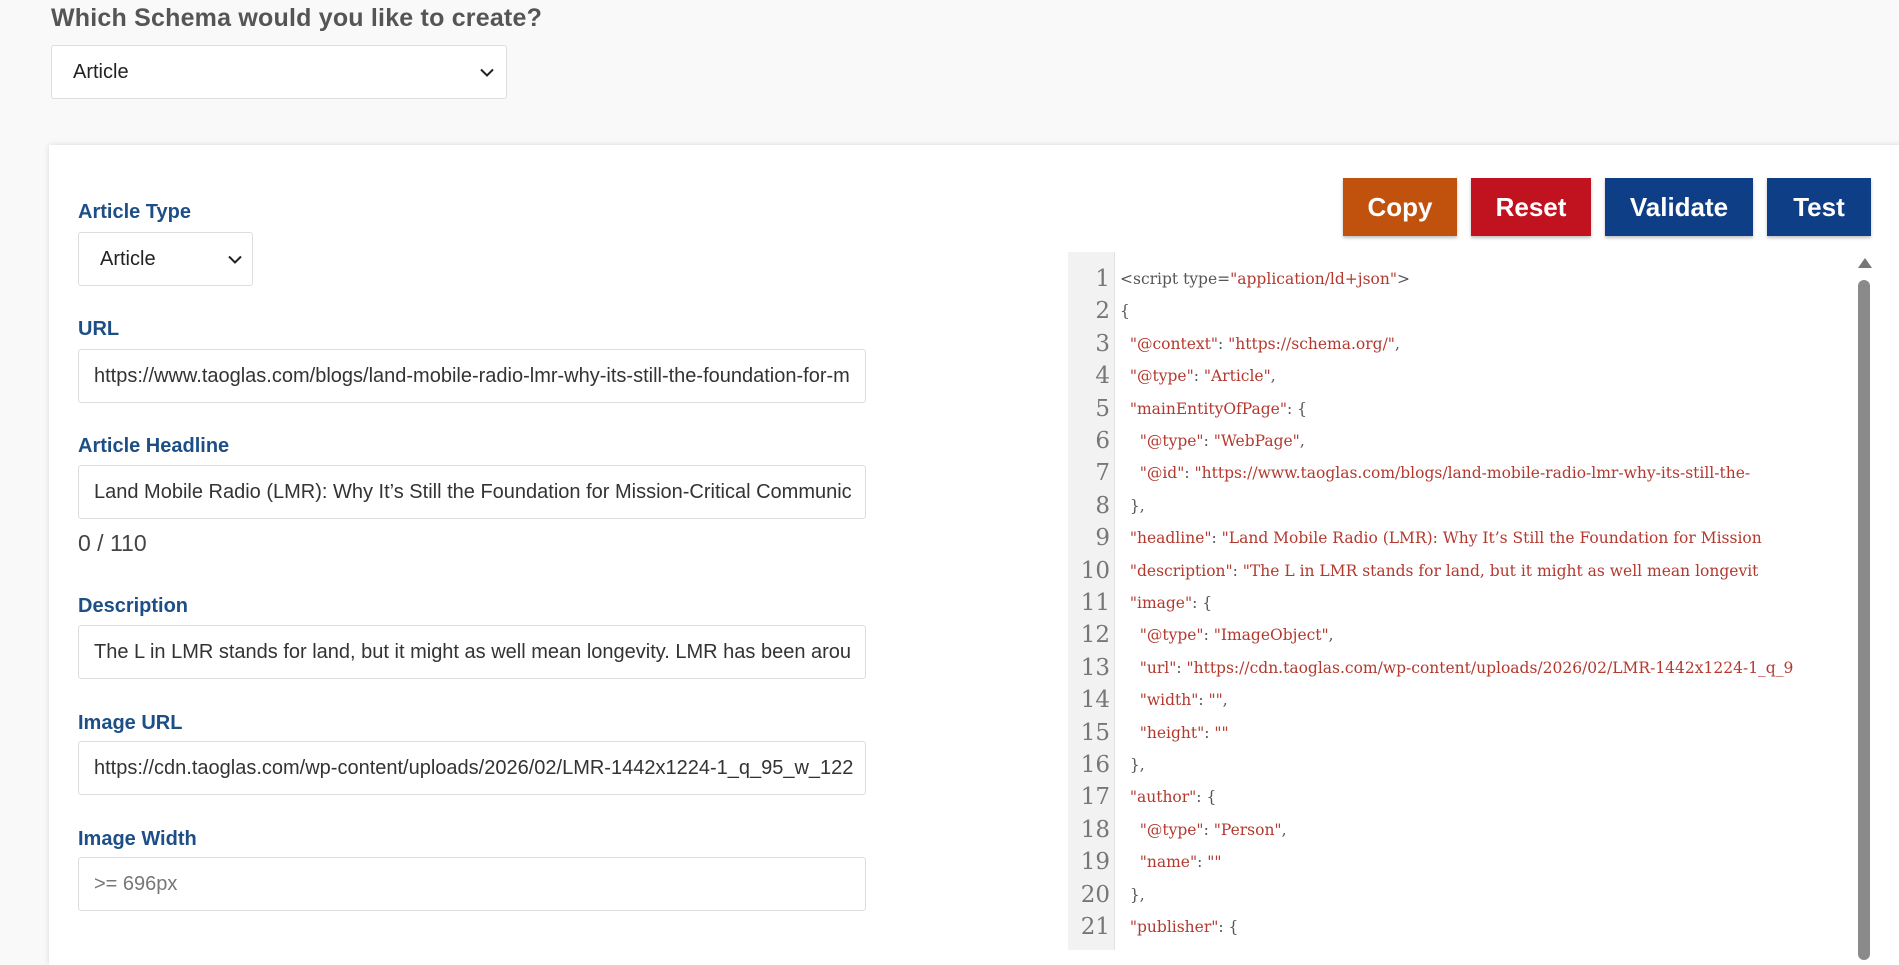  Describe the element at coordinates (1400, 207) in the screenshot. I see `copy-button: Copy` at that location.